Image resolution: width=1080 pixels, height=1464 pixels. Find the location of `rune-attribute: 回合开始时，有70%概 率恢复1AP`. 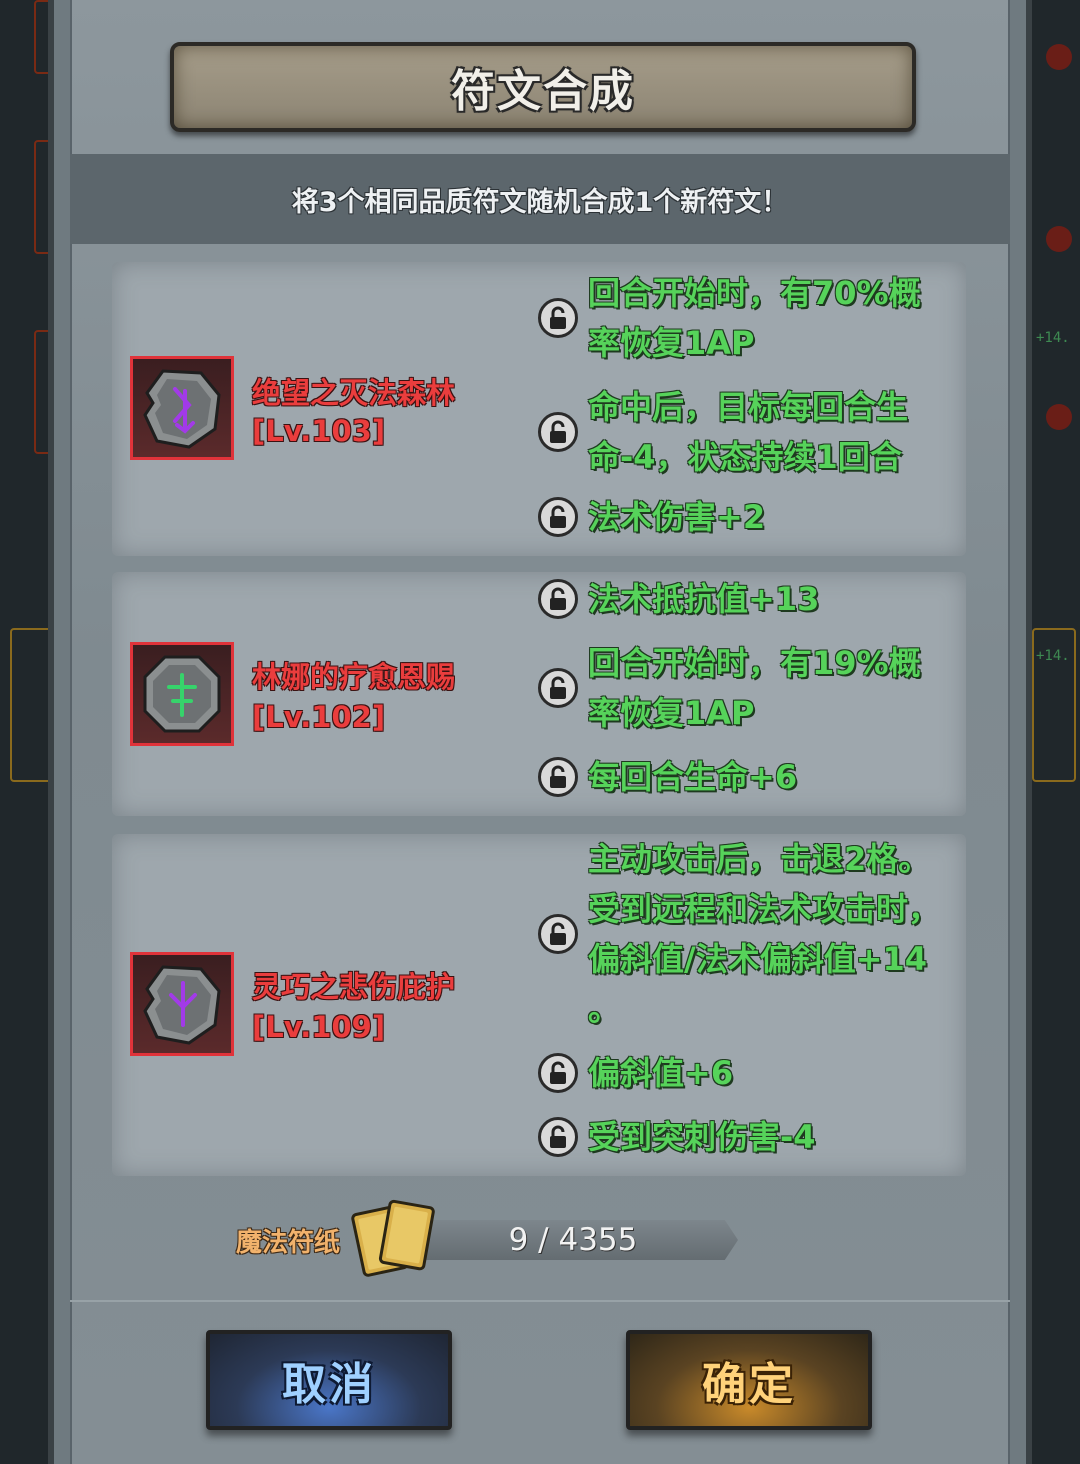

rune-attribute: 回合开始时，有70%概 率恢复1AP is located at coordinates (741, 318).